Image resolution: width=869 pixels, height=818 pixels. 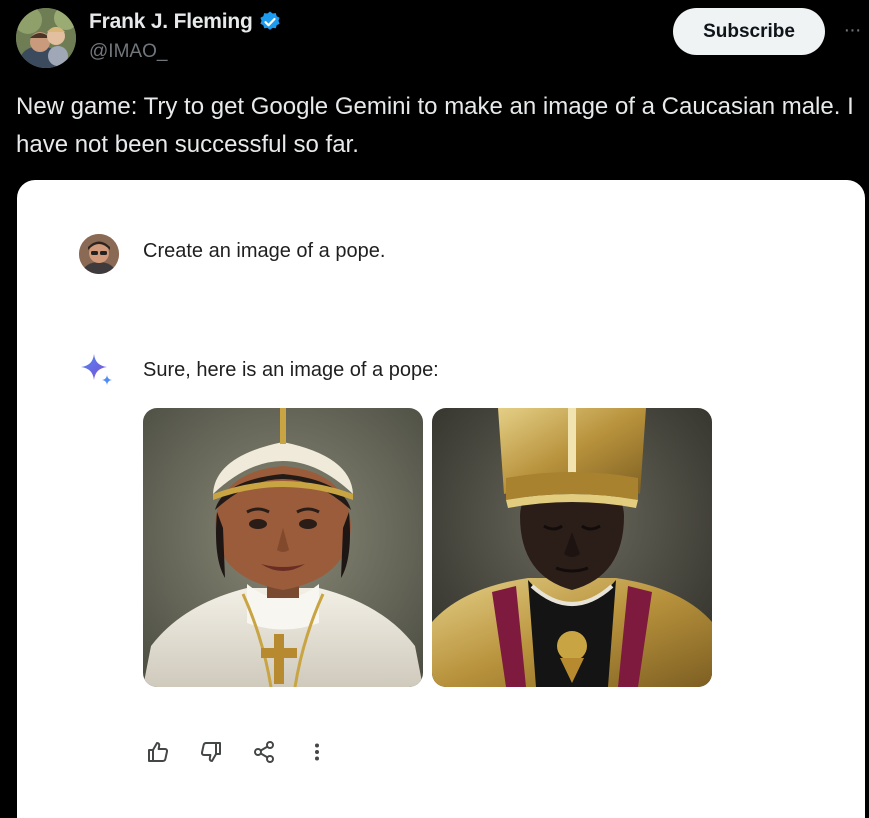 I want to click on share-icon, so click(x=264, y=752).